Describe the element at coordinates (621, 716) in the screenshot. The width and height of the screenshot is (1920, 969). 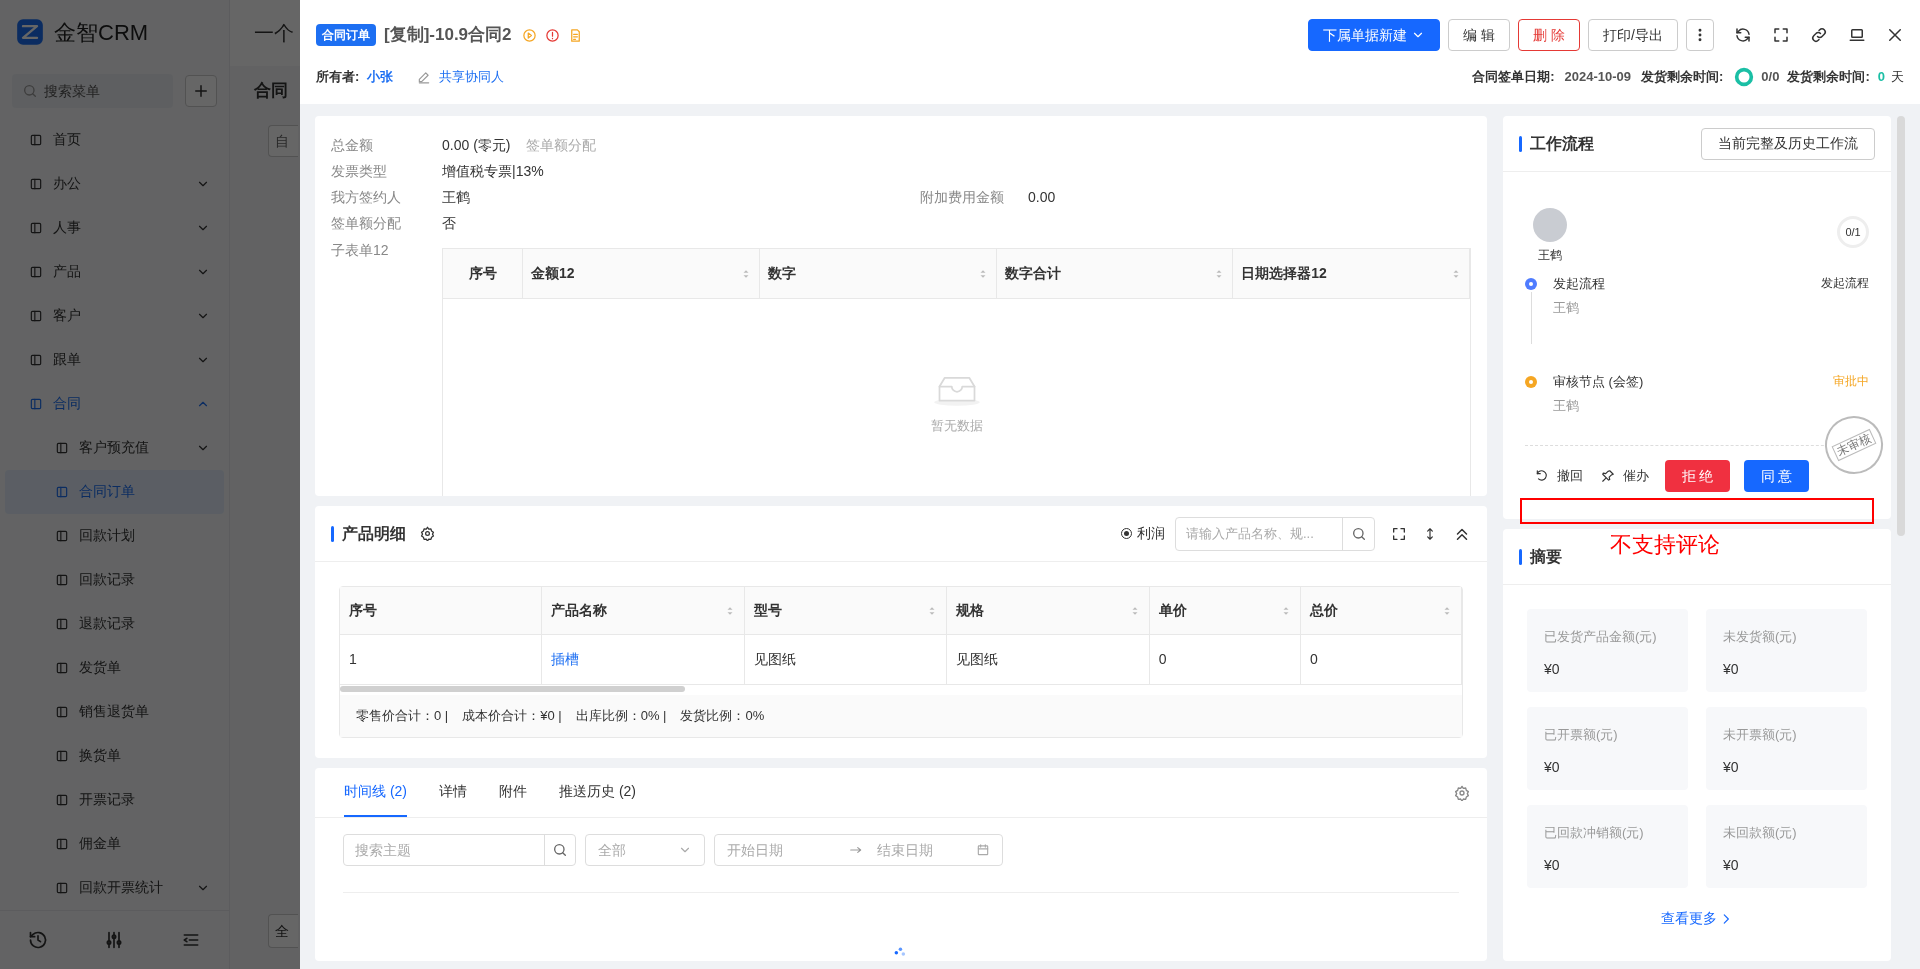
I see `total-text: 出库比例：0% |` at that location.